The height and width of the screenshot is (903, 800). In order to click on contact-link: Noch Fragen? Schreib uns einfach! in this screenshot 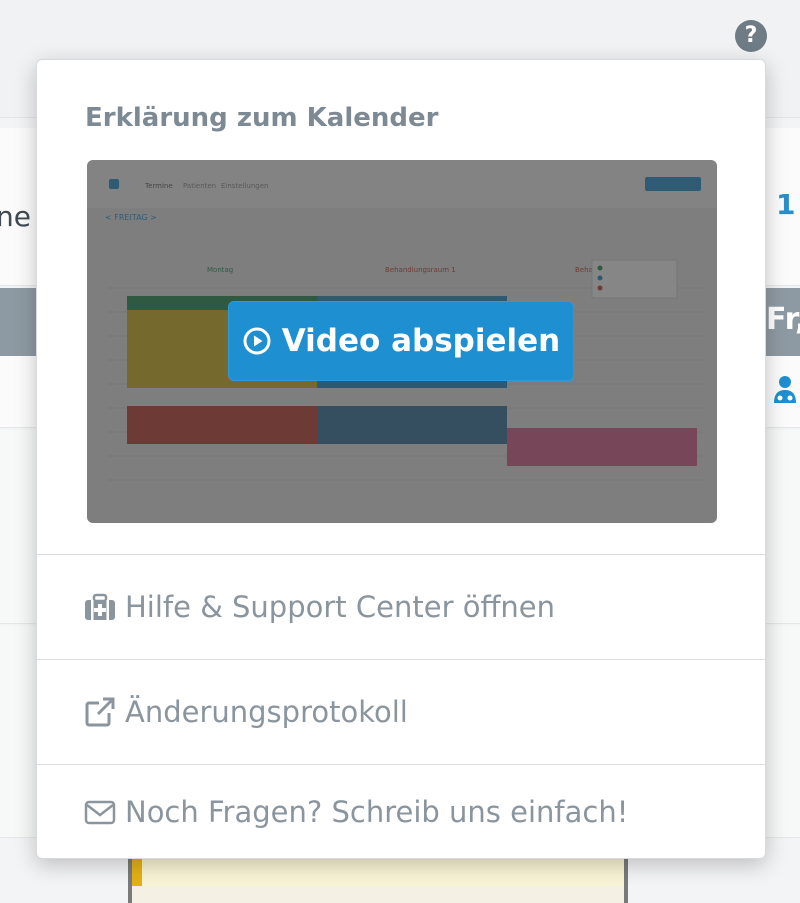, I will do `click(401, 811)`.